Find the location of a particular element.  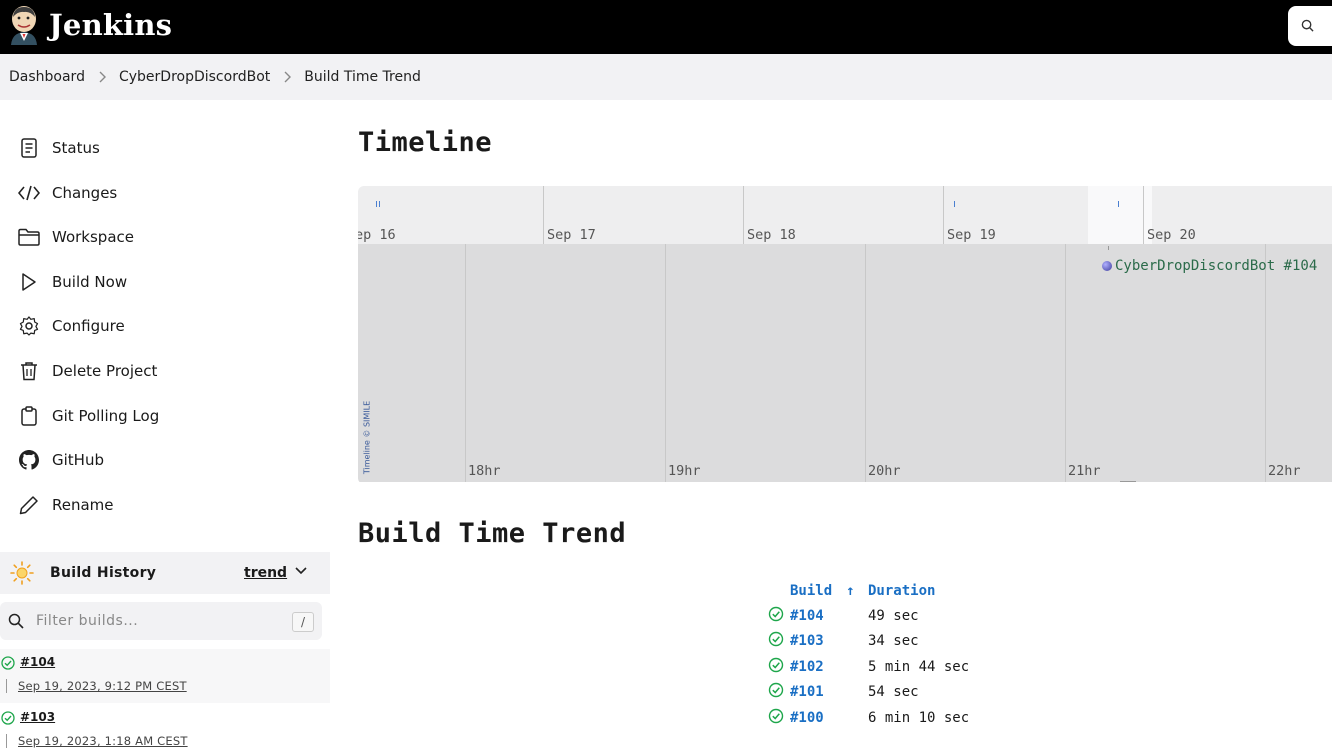

folder-icon is located at coordinates (29, 237).